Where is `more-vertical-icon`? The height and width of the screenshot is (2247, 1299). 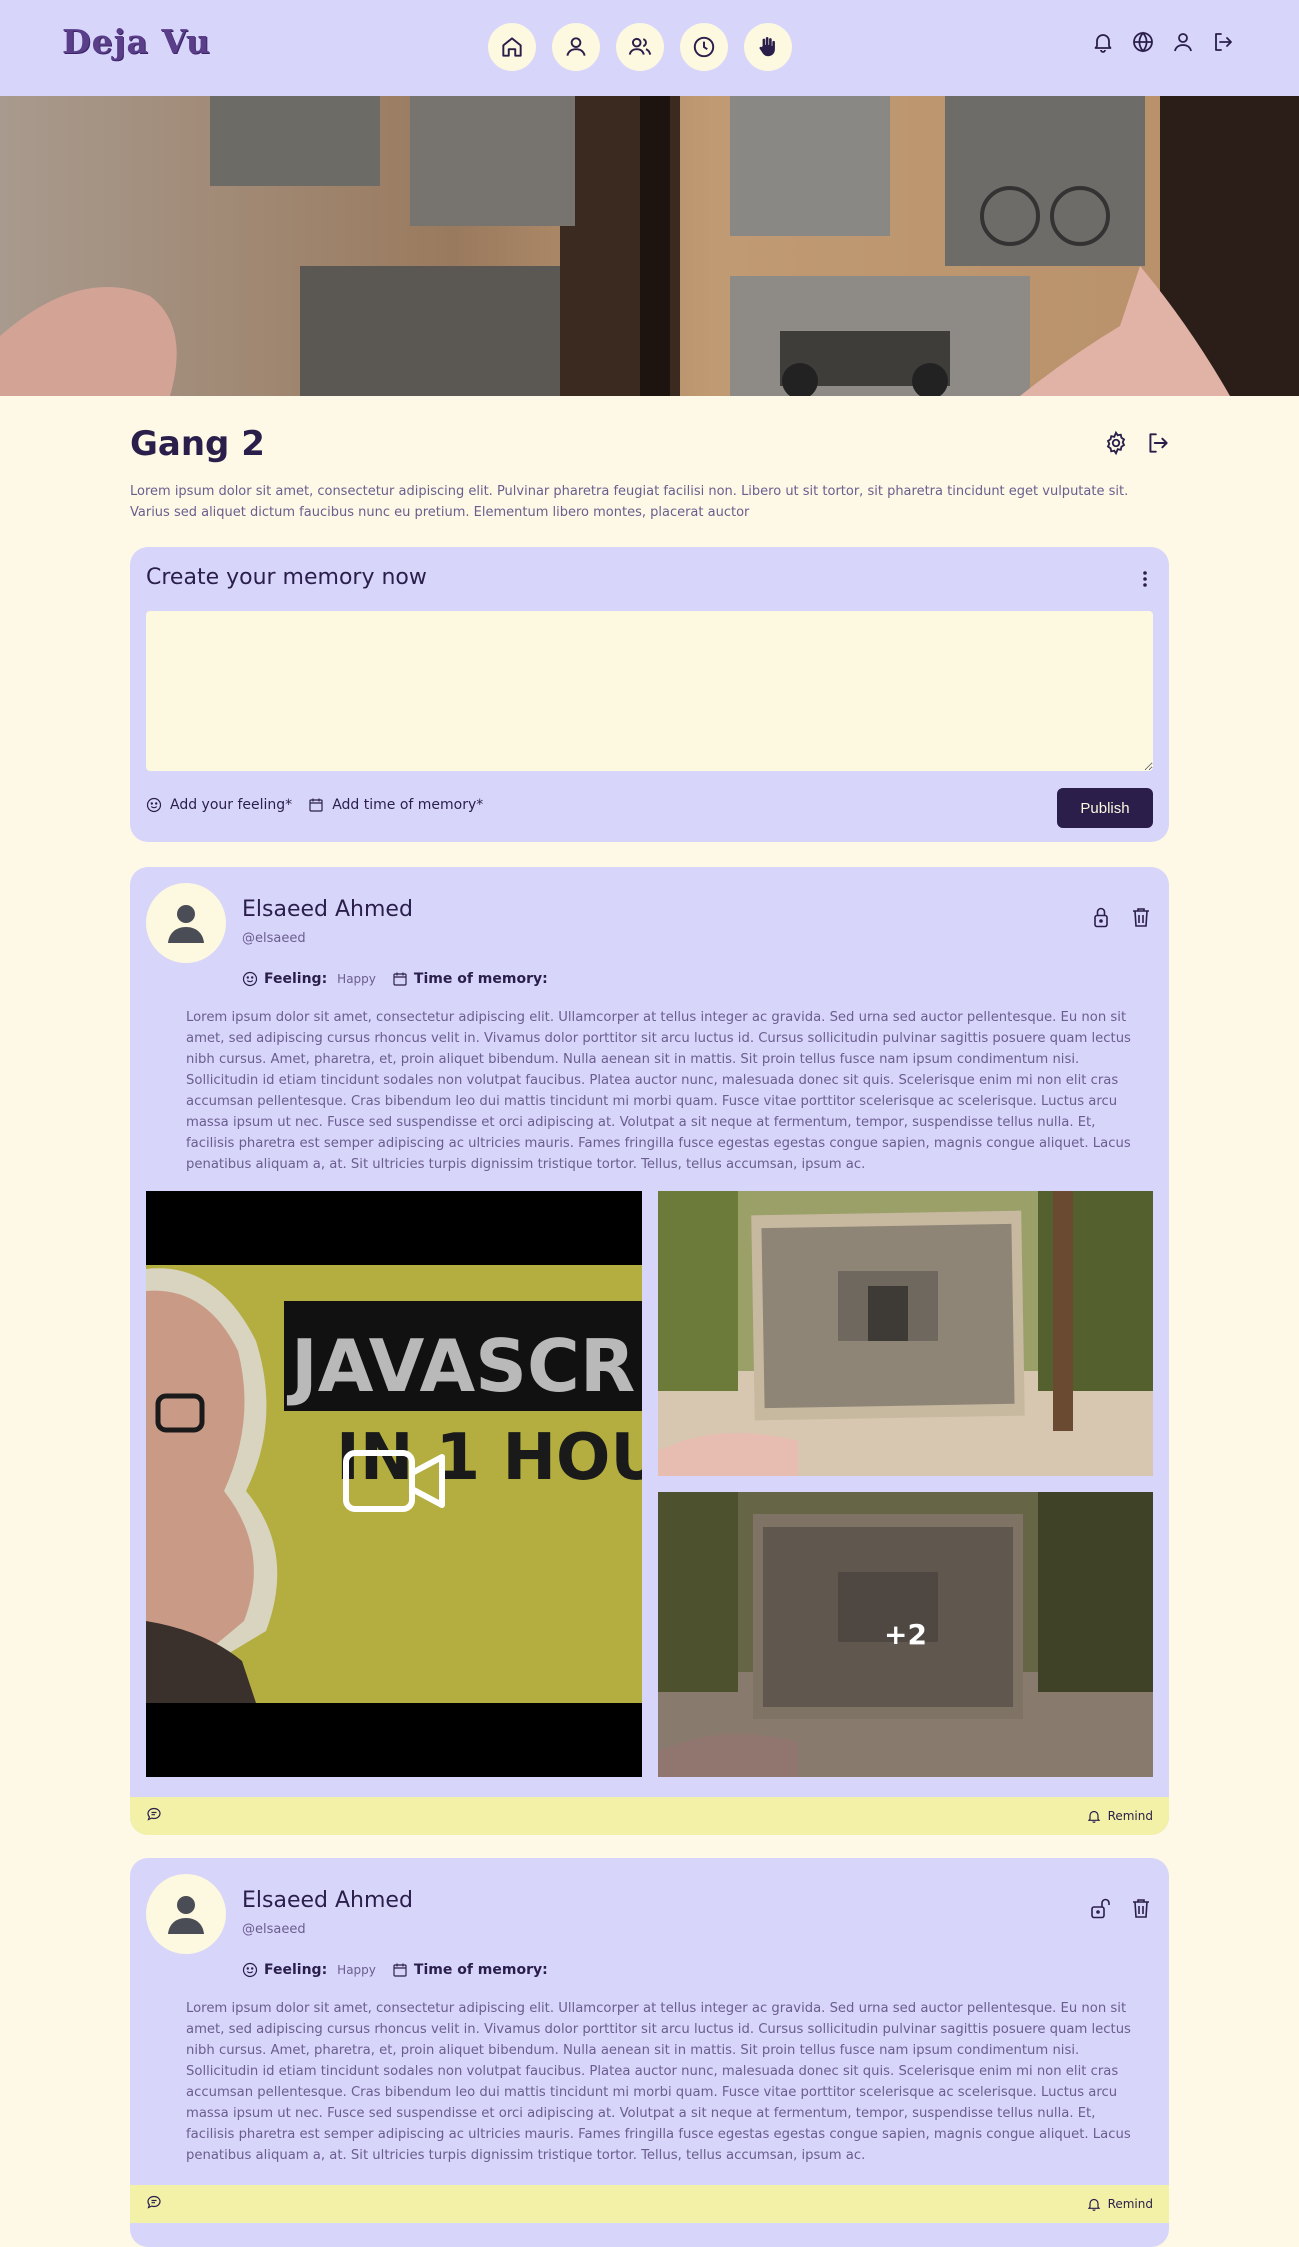
more-vertical-icon is located at coordinates (1145, 579).